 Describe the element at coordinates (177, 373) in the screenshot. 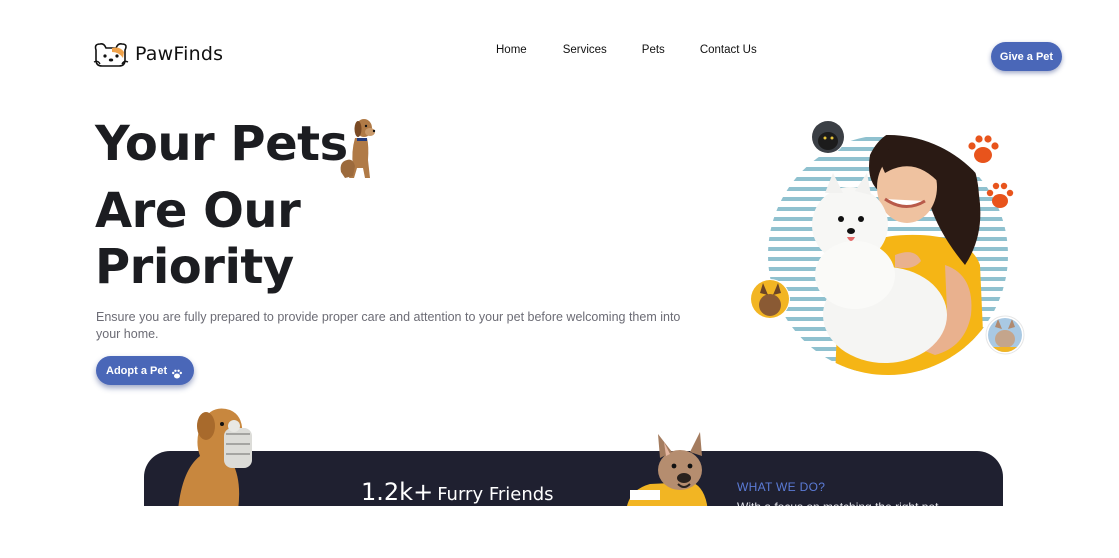

I see `paw-icon` at that location.